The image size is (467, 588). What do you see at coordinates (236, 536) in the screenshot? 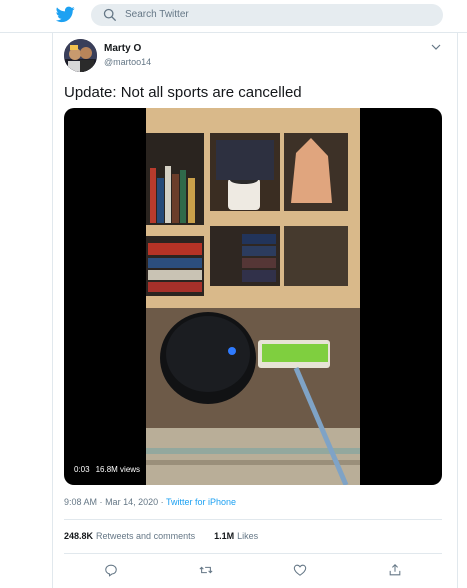
I see `likes-stat: 1.1M Likes` at bounding box center [236, 536].